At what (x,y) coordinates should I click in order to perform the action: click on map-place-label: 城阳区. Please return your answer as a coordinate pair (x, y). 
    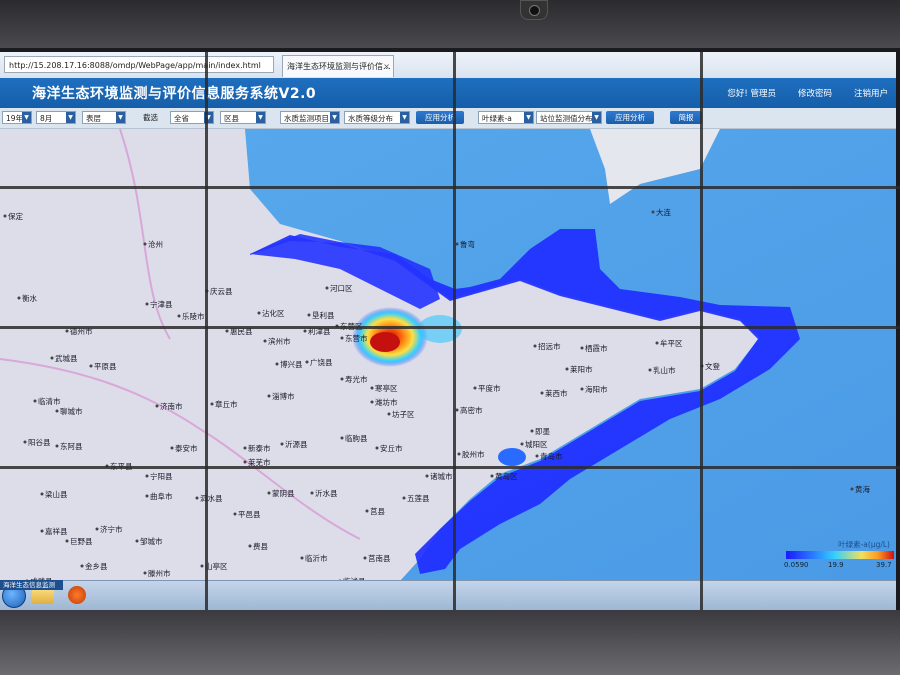
    Looking at the image, I should click on (536, 444).